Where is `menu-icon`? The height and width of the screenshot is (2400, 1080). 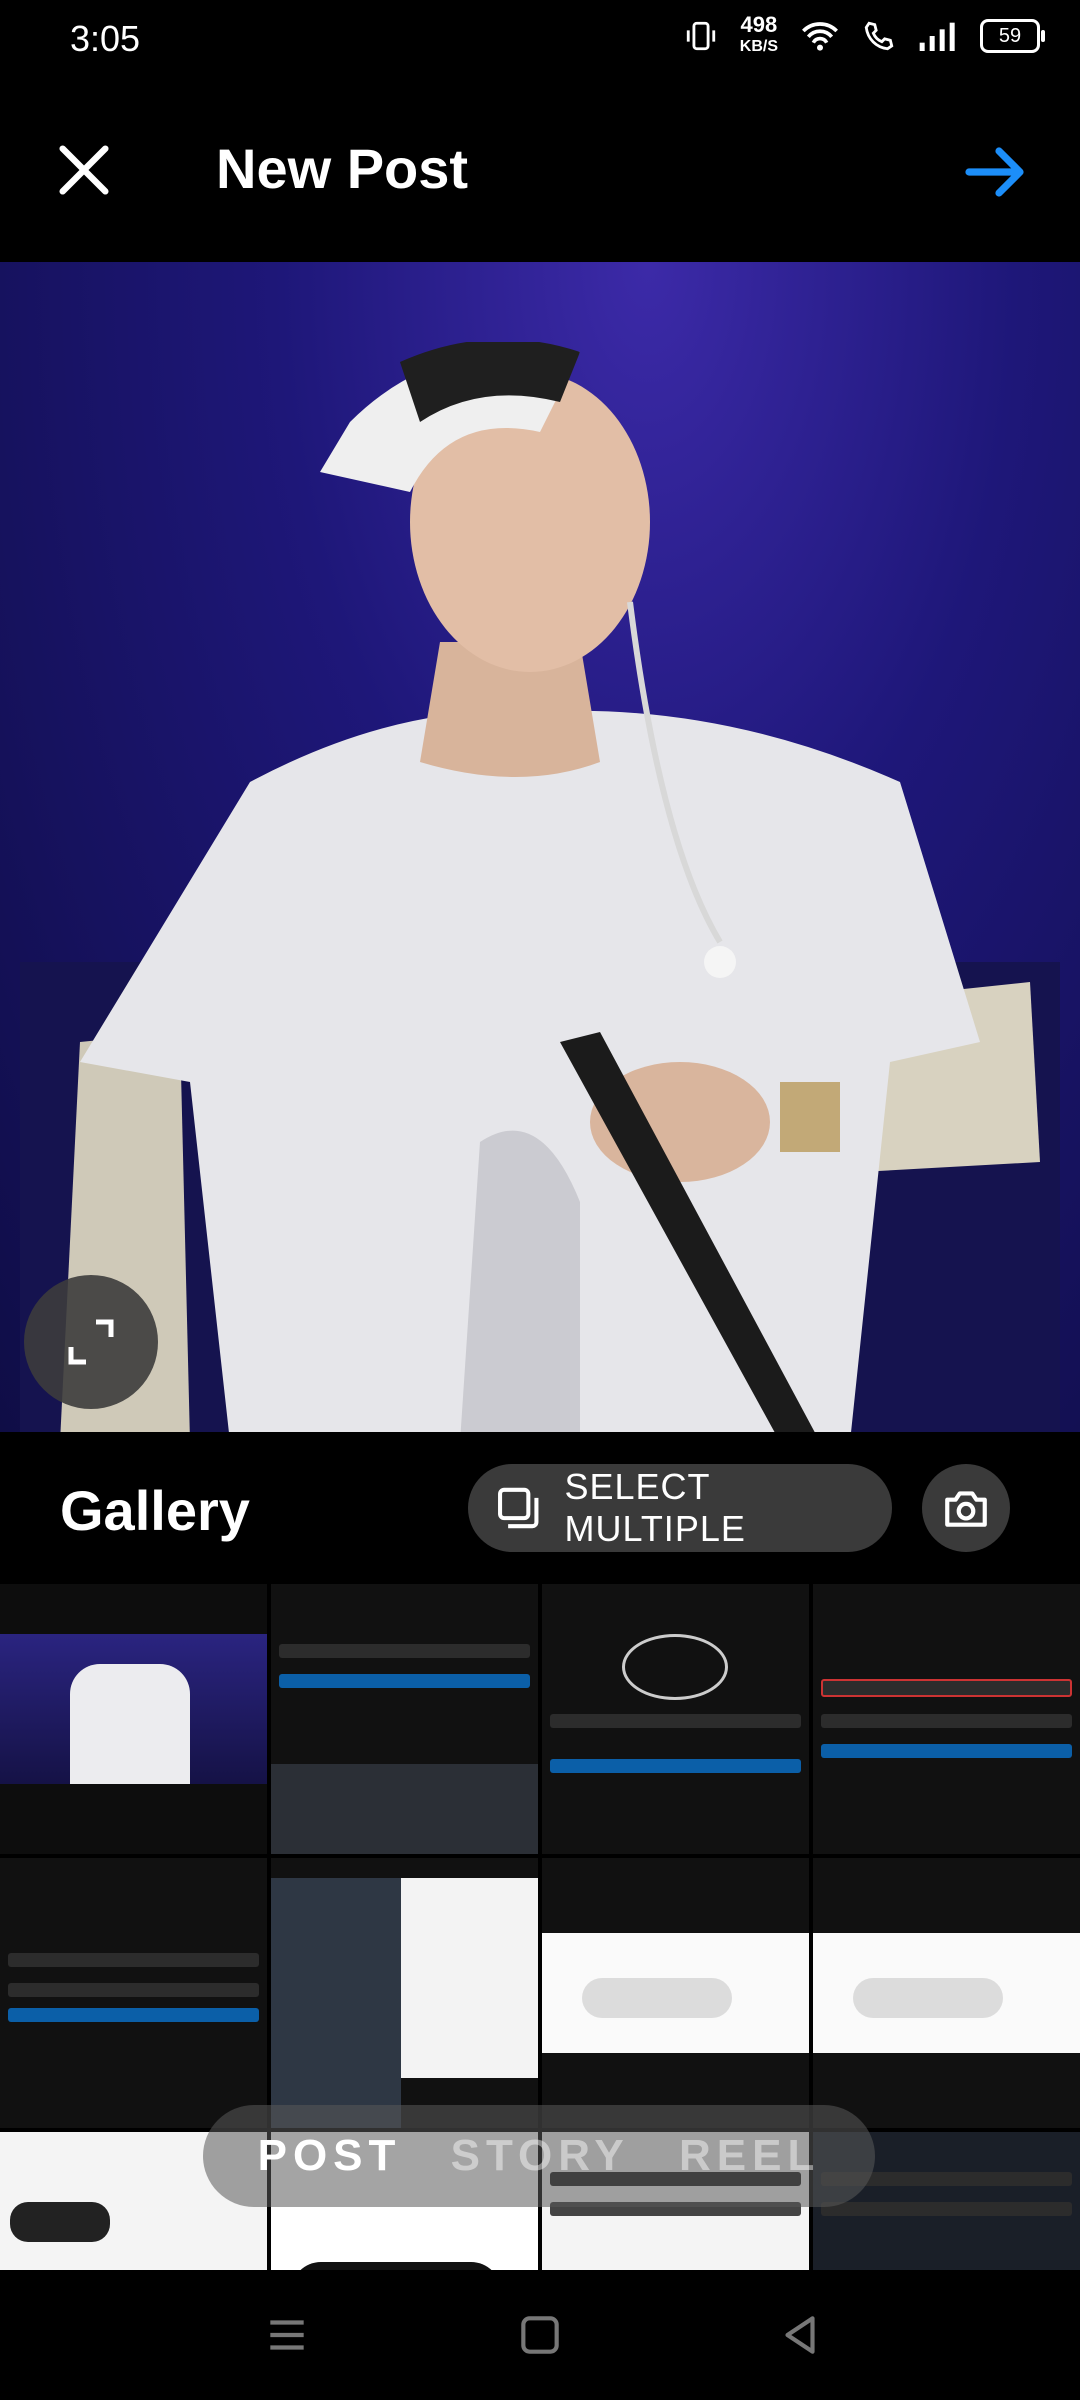
menu-icon is located at coordinates (287, 2335).